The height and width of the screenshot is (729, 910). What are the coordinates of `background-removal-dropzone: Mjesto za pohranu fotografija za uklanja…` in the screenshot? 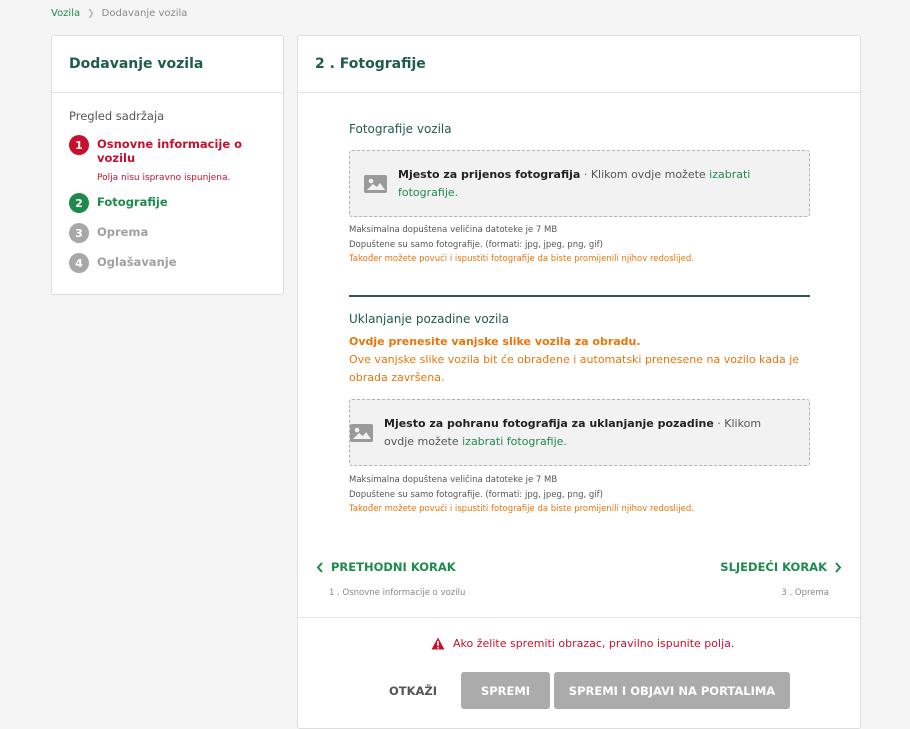 It's located at (579, 432).